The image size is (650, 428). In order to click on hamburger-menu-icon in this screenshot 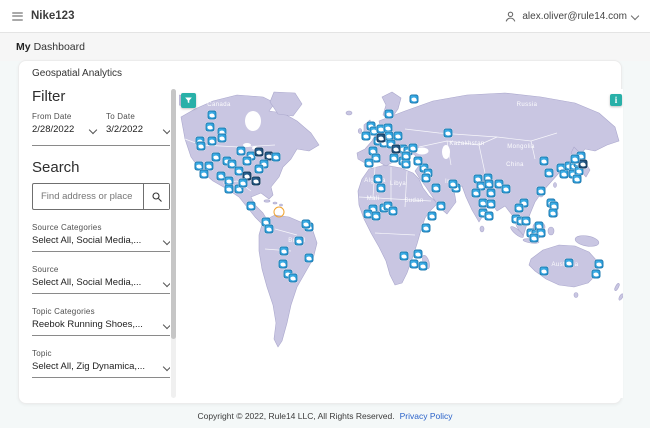, I will do `click(17, 16)`.